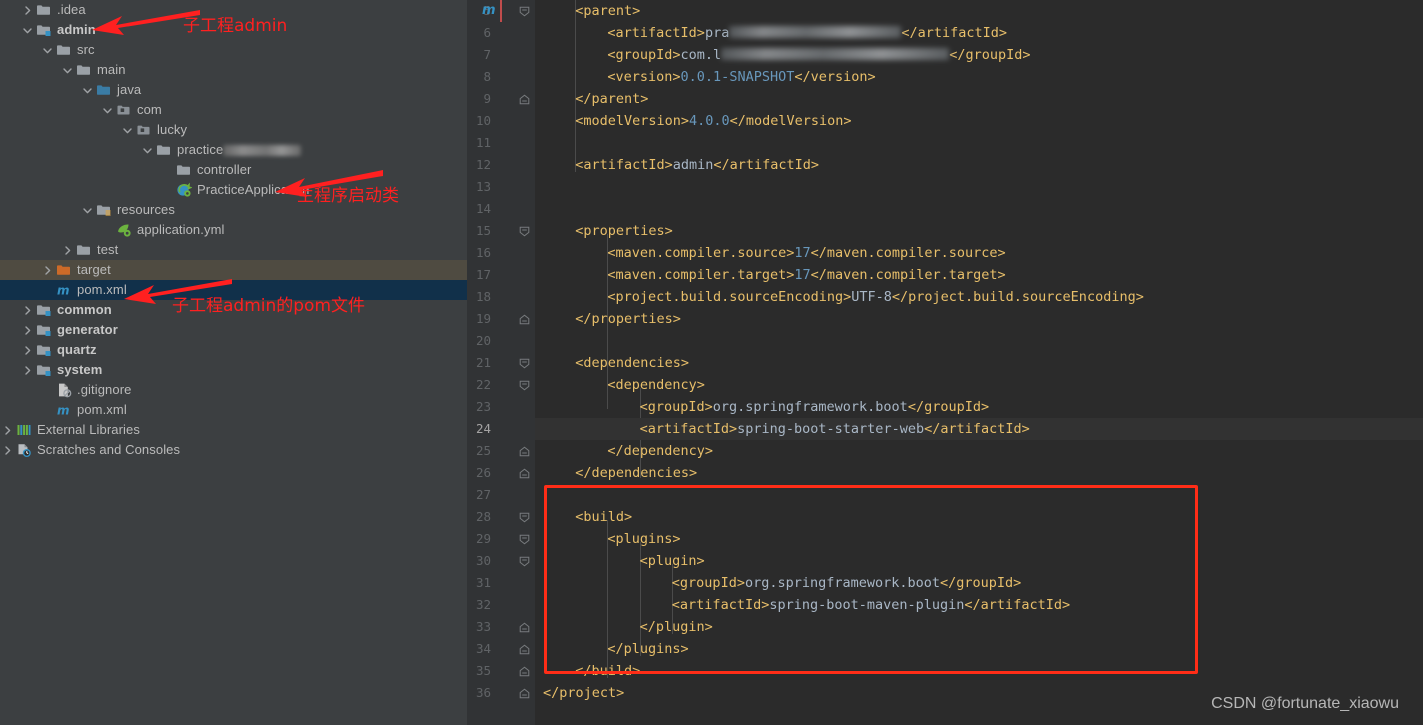 Image resolution: width=1423 pixels, height=725 pixels. Describe the element at coordinates (233, 250) in the screenshot. I see `tree-item-test: test` at that location.